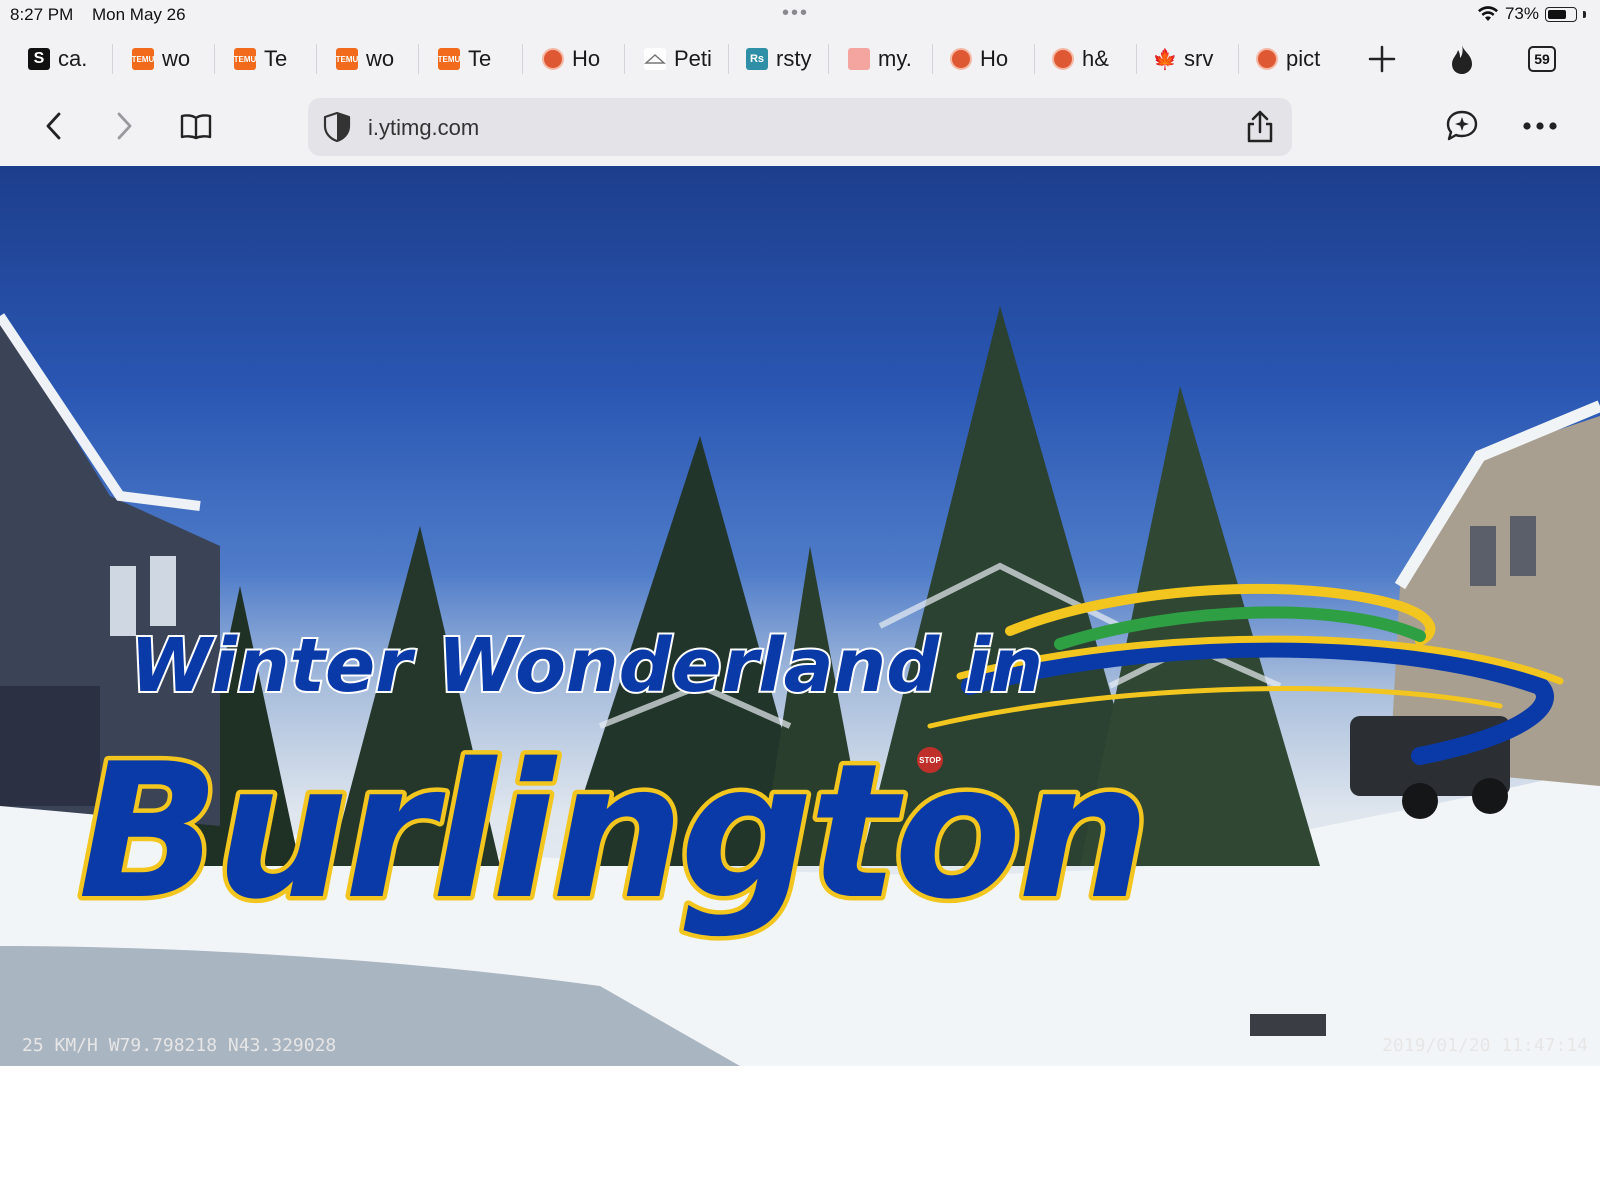  I want to click on address-bar: i.ytimg.com, so click(800, 127).